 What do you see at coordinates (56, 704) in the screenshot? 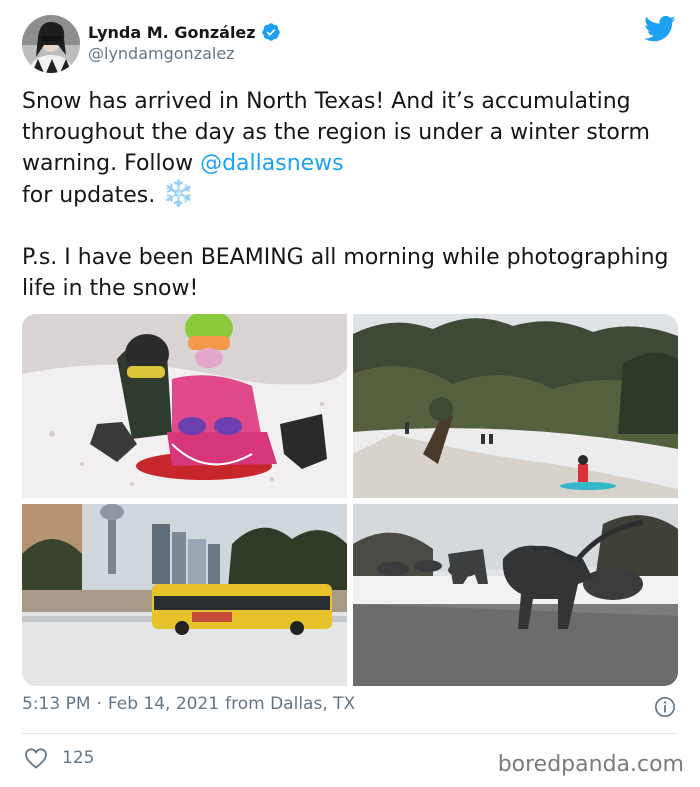
I see `tweet-time: 5:13 PM` at bounding box center [56, 704].